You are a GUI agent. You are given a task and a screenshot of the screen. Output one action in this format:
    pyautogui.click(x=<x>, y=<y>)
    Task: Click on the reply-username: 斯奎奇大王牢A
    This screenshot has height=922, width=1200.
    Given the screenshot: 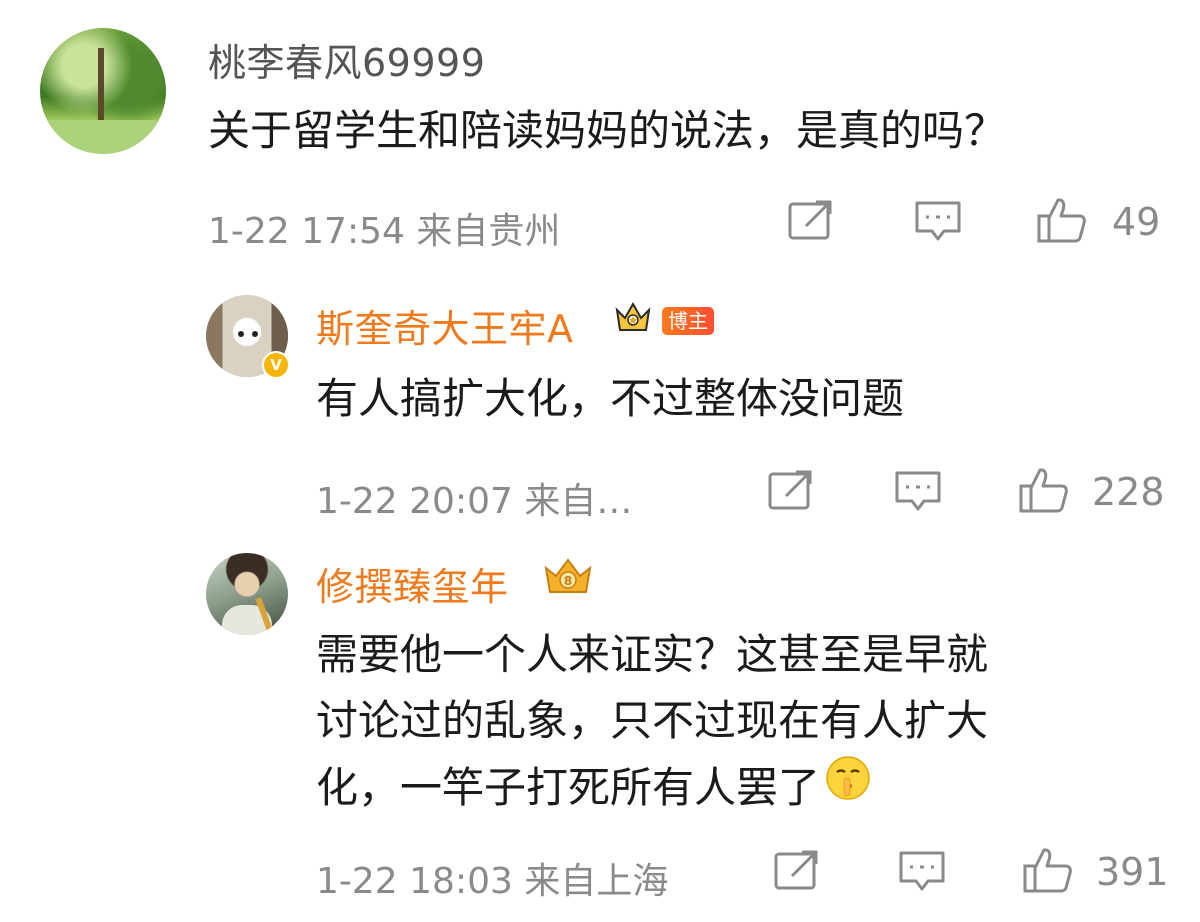 What is the action you would take?
    pyautogui.click(x=445, y=325)
    